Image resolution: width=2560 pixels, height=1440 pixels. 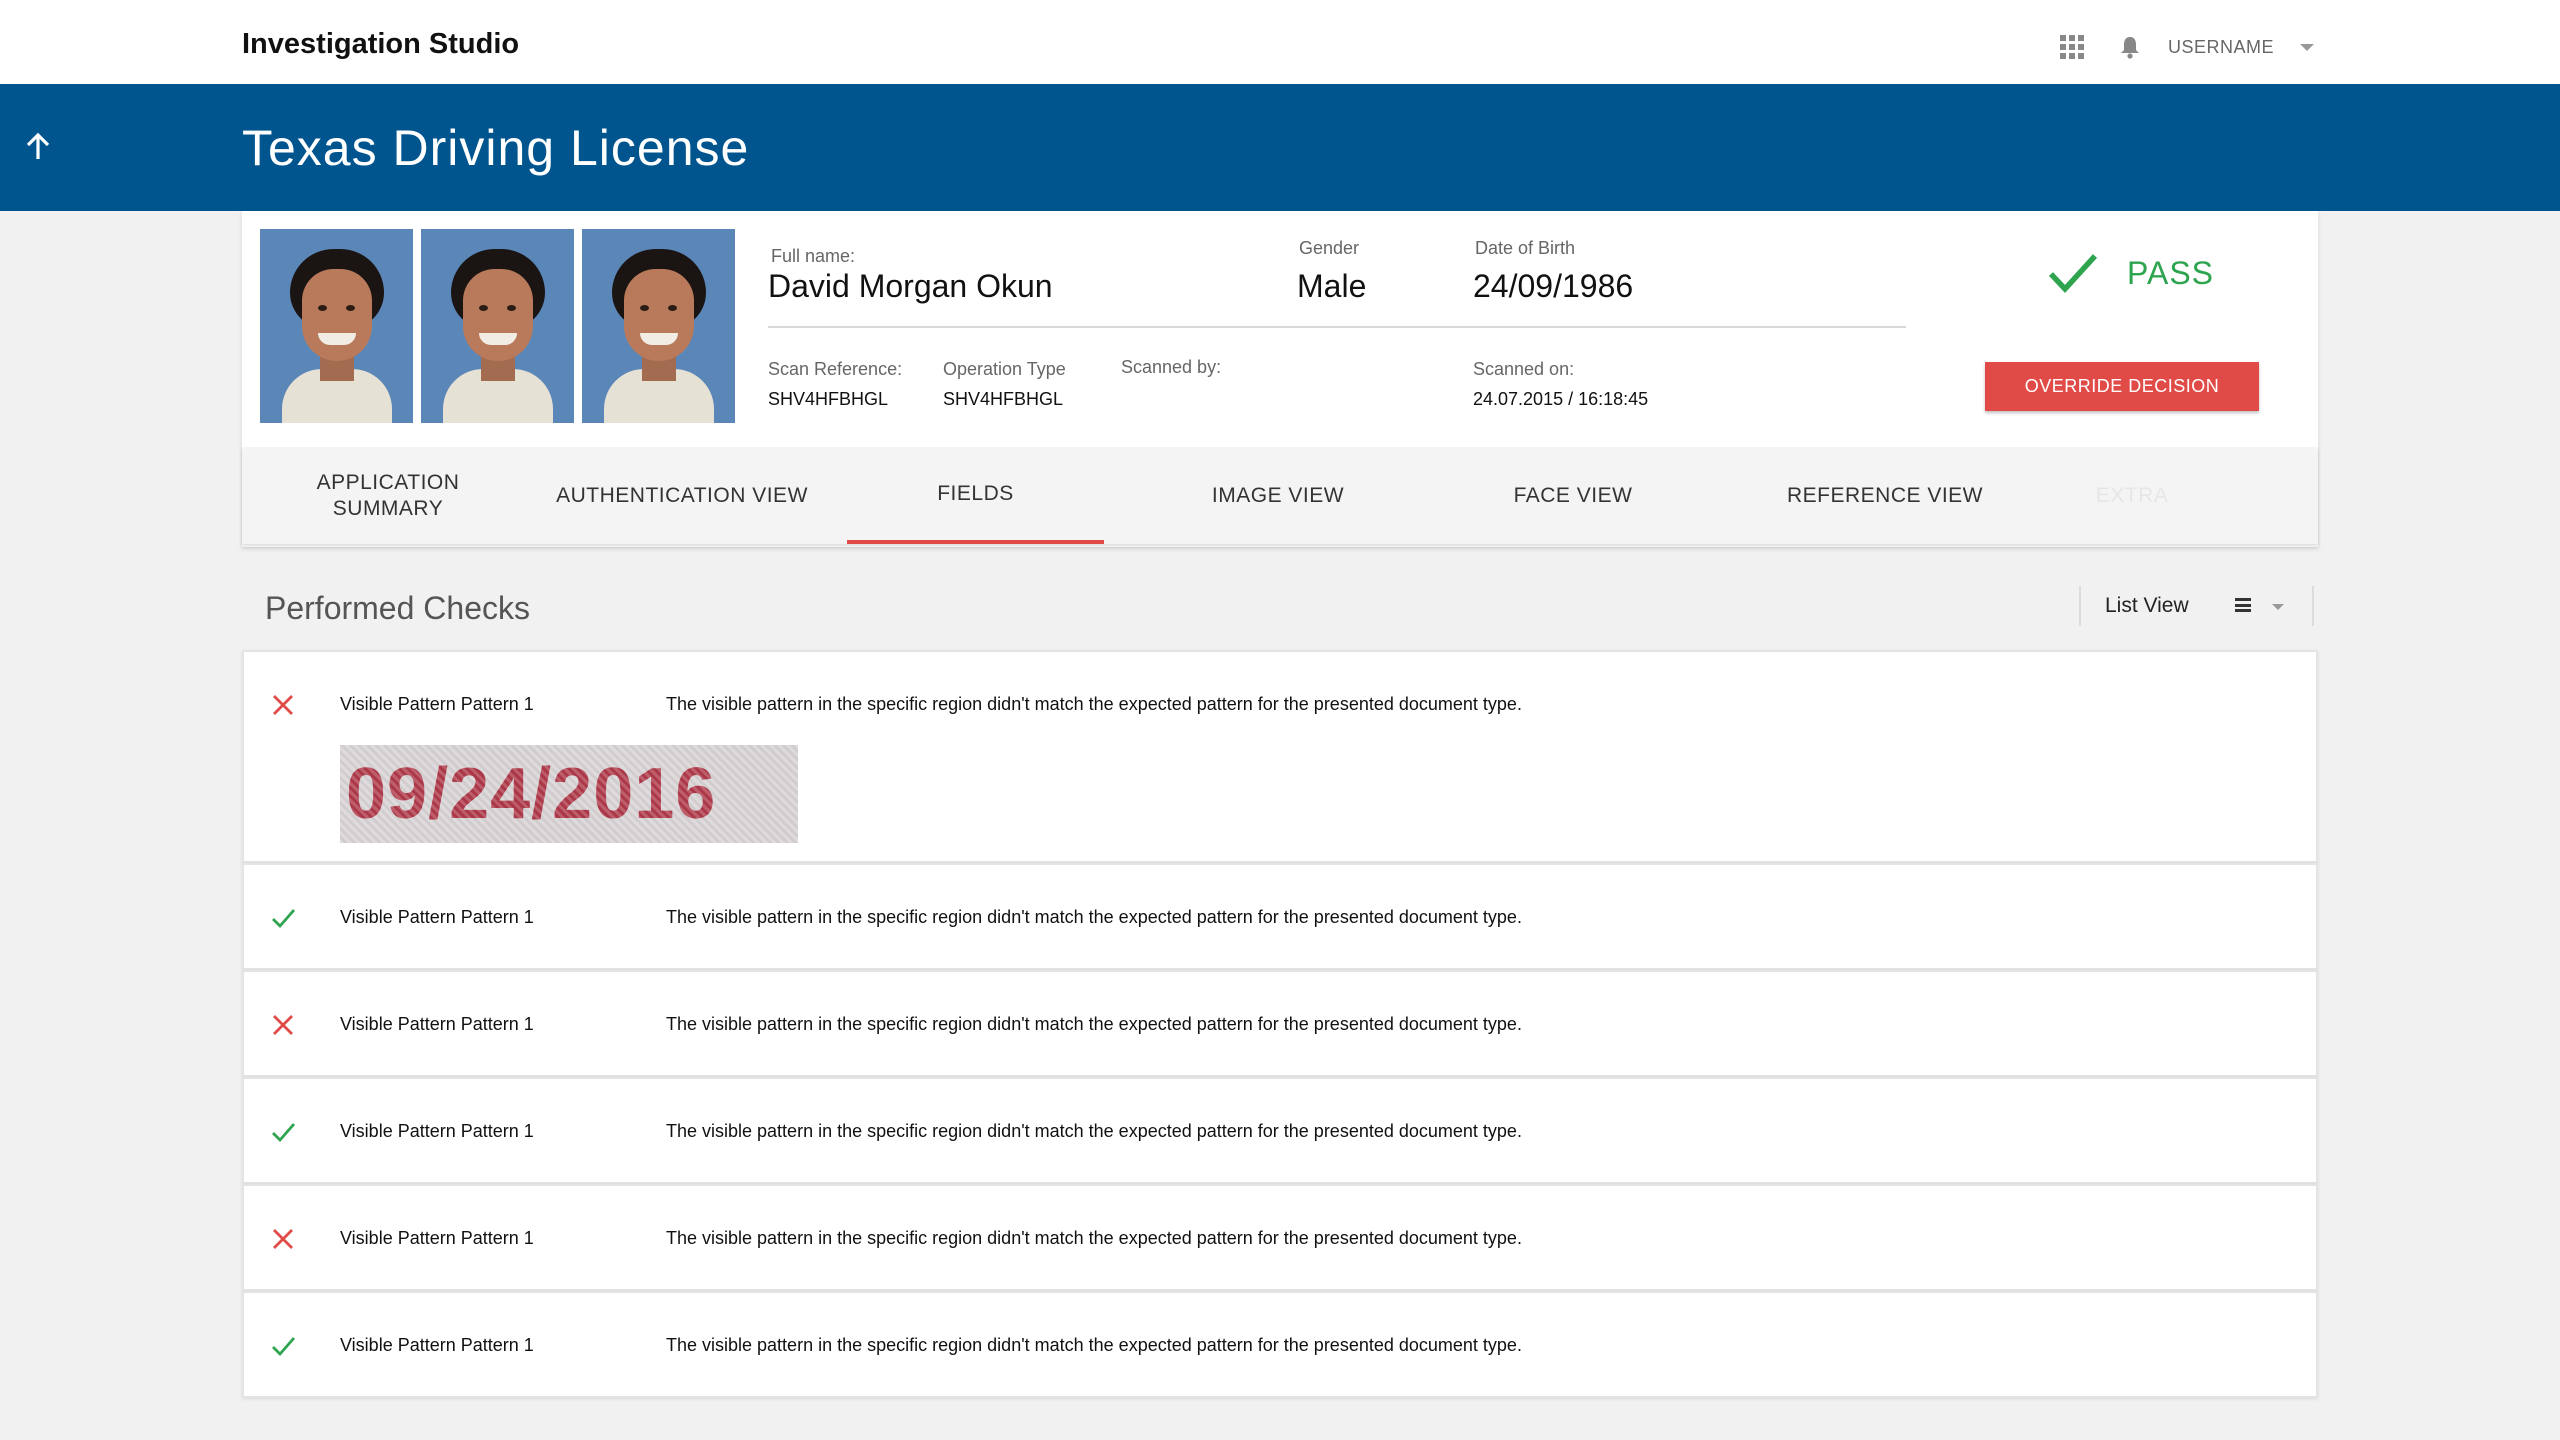 I want to click on scan-reference-value: SHV4HFBHGL, so click(x=828, y=399).